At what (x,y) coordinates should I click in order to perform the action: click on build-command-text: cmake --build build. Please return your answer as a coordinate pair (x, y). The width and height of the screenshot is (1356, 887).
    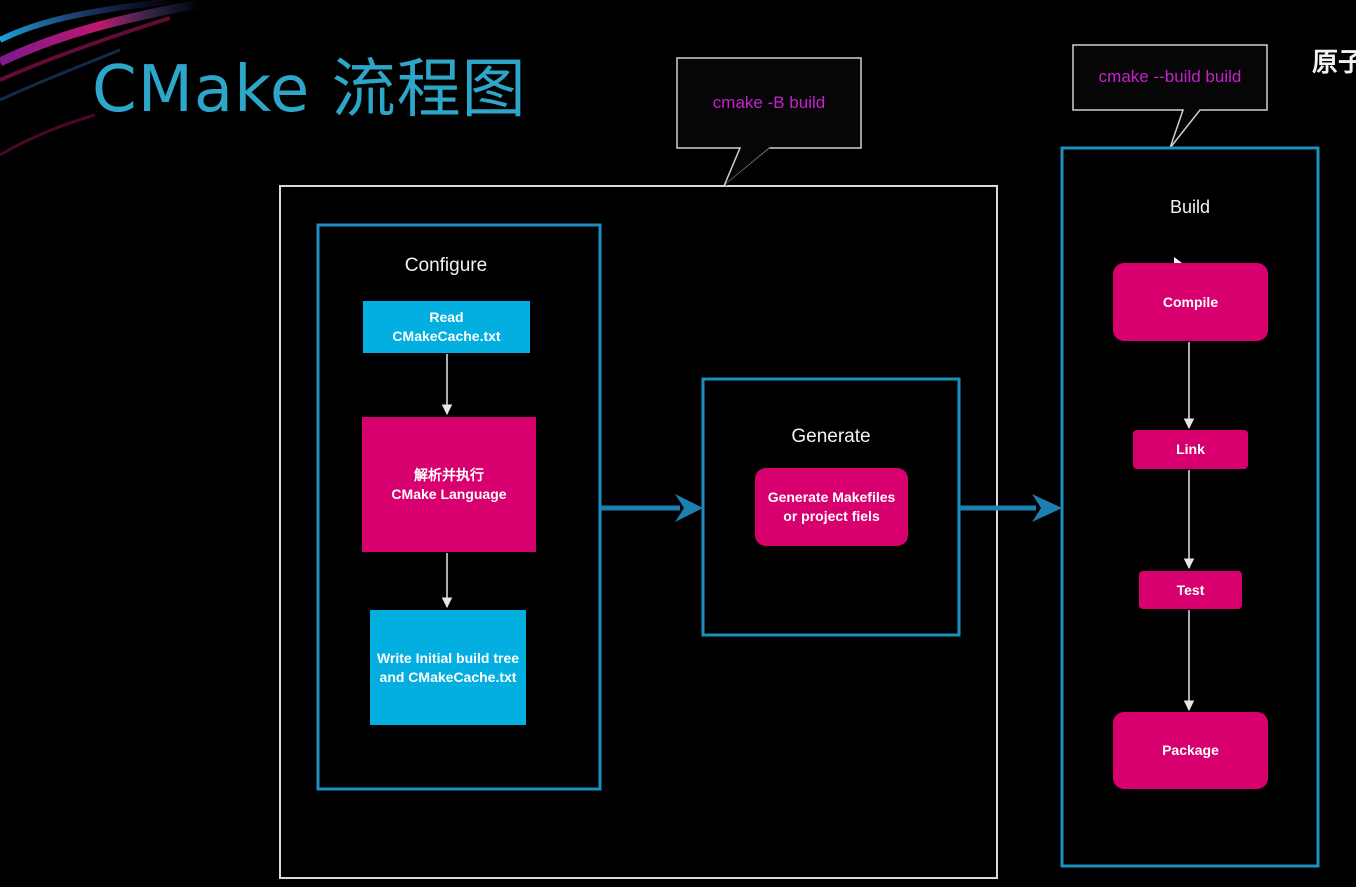
    Looking at the image, I should click on (1170, 76).